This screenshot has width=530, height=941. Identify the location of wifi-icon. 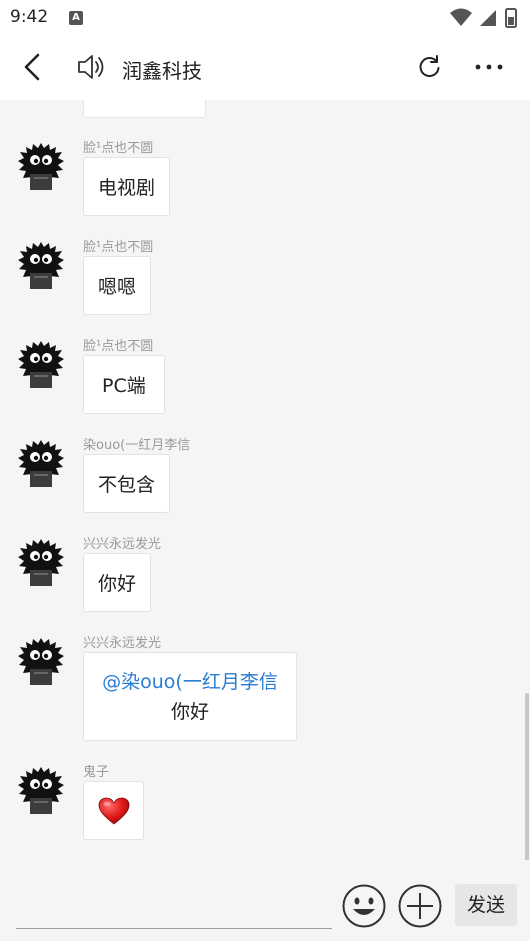
(461, 17).